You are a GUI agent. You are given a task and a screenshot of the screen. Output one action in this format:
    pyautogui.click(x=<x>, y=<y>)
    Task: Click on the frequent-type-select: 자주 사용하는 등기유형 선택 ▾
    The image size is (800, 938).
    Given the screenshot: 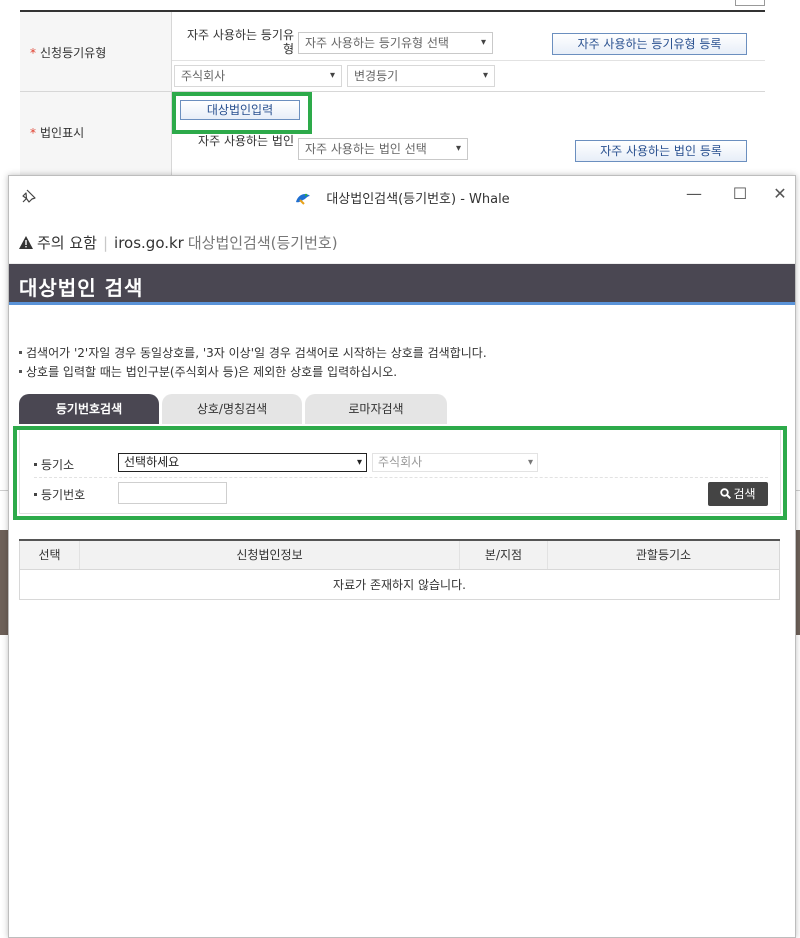 What is the action you would take?
    pyautogui.click(x=395, y=43)
    